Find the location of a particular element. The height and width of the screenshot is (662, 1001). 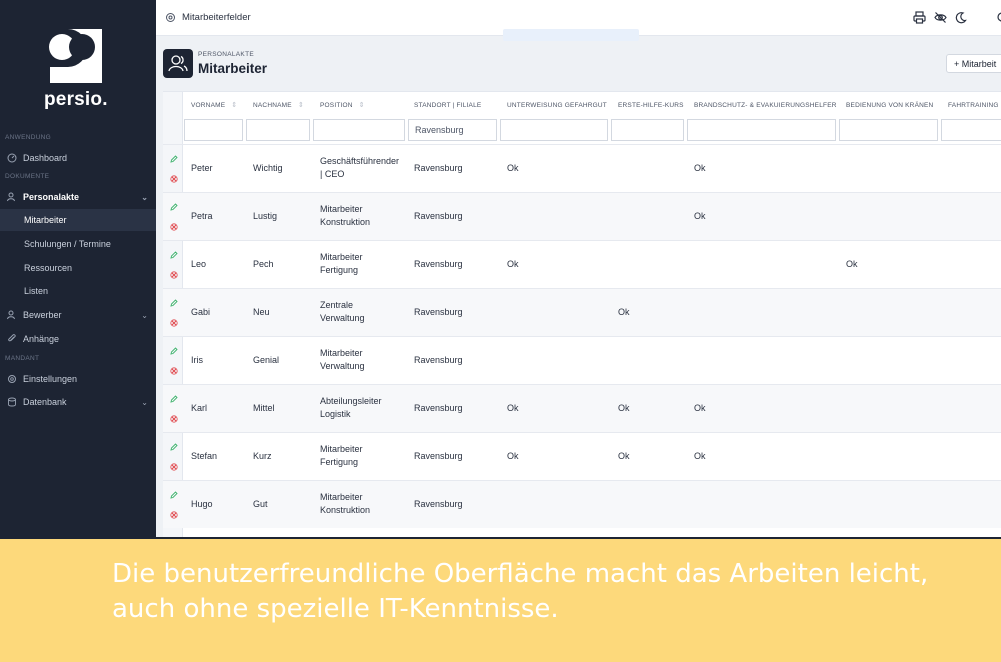

column-header-kraene: BEDIENUNG VON KRÄNEN is located at coordinates (889, 105).